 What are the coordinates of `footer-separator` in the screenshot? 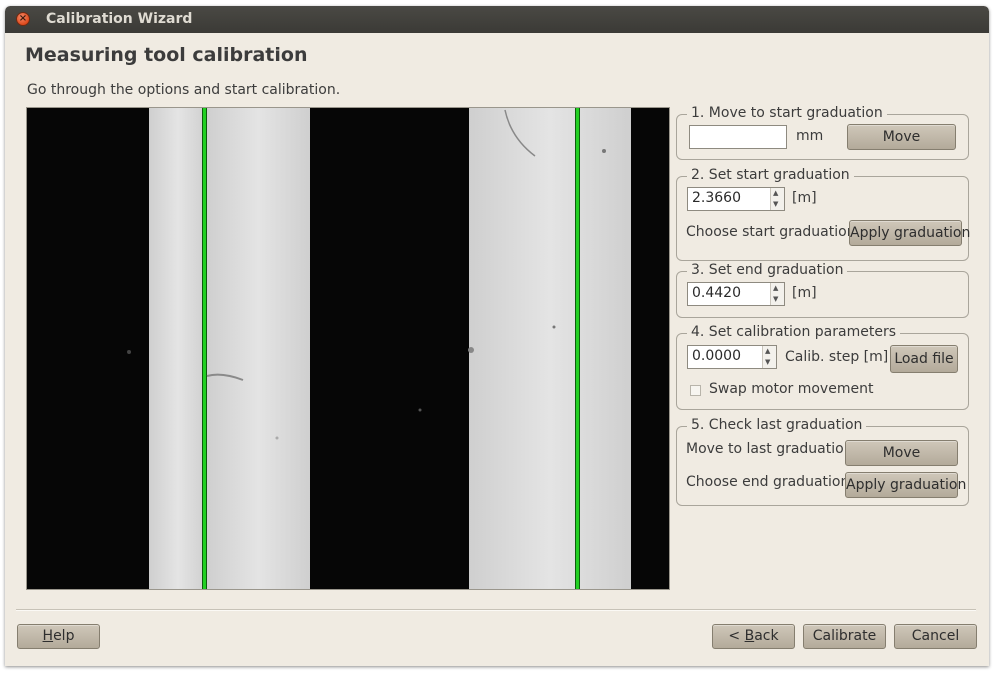 It's located at (496, 610).